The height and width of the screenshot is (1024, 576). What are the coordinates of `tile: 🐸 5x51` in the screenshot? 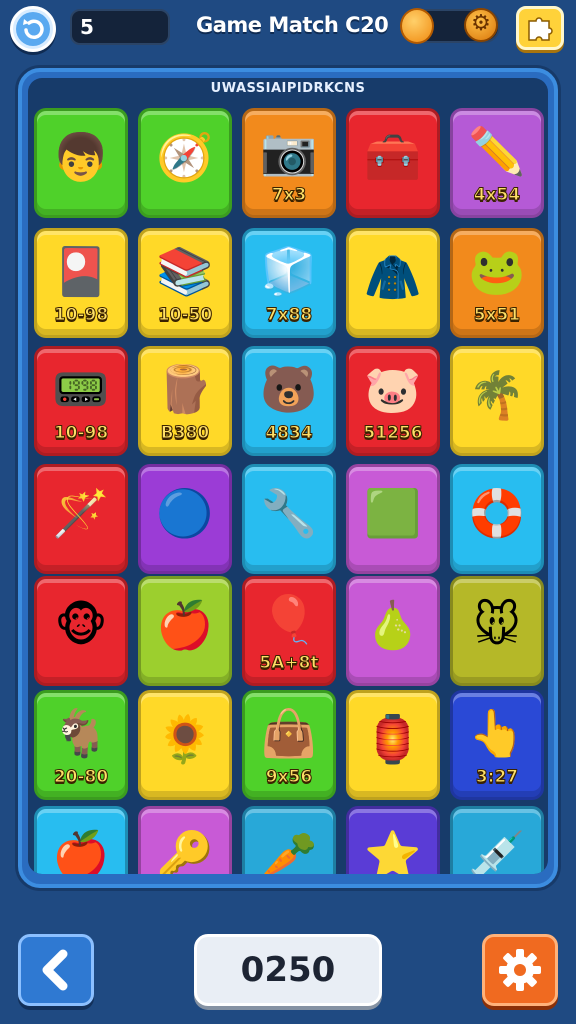 It's located at (497, 283).